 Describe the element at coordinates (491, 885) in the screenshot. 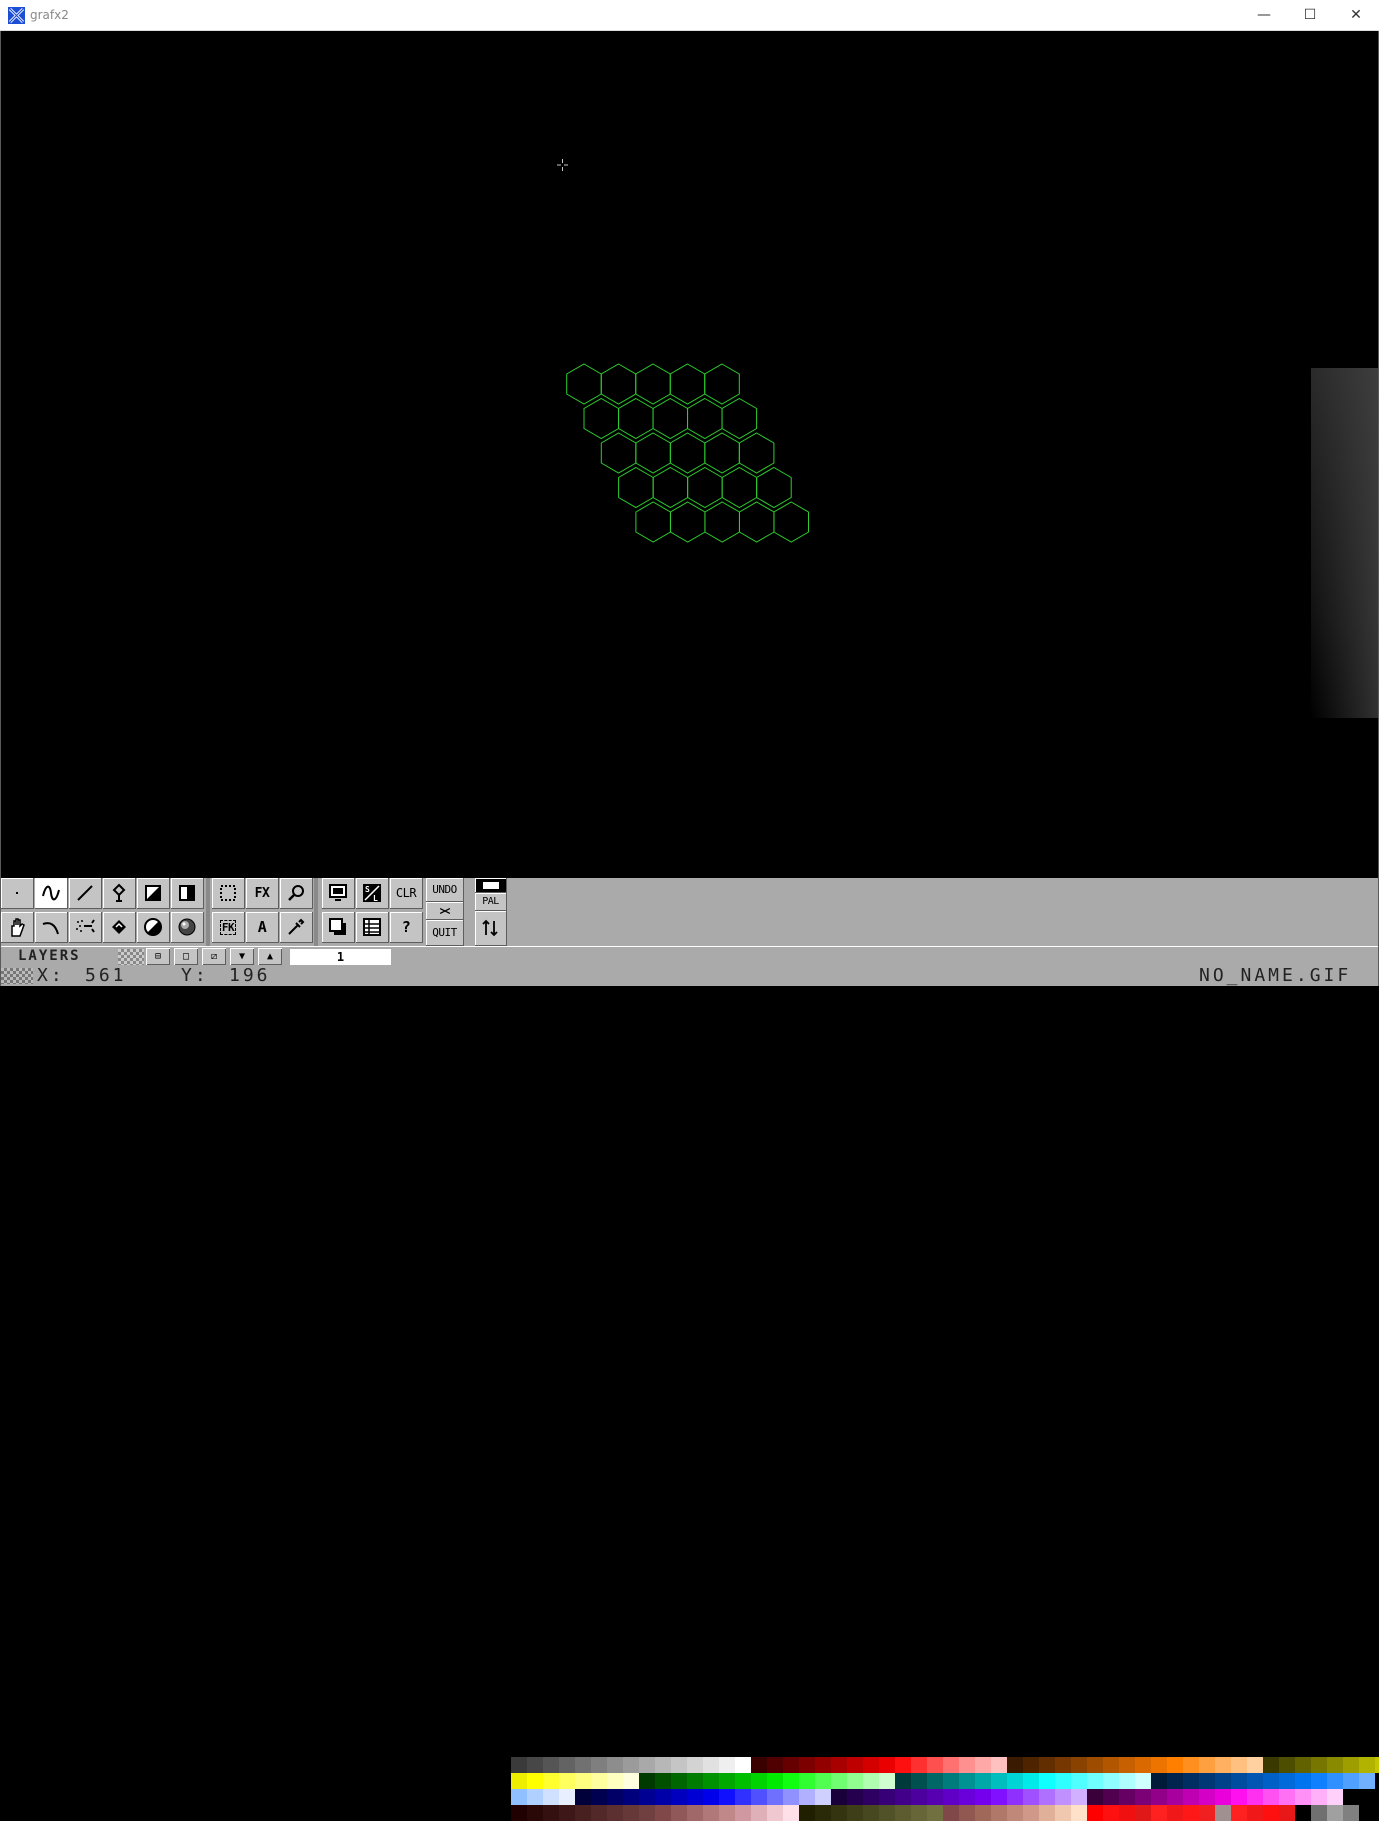

I see `fore-back-color` at that location.